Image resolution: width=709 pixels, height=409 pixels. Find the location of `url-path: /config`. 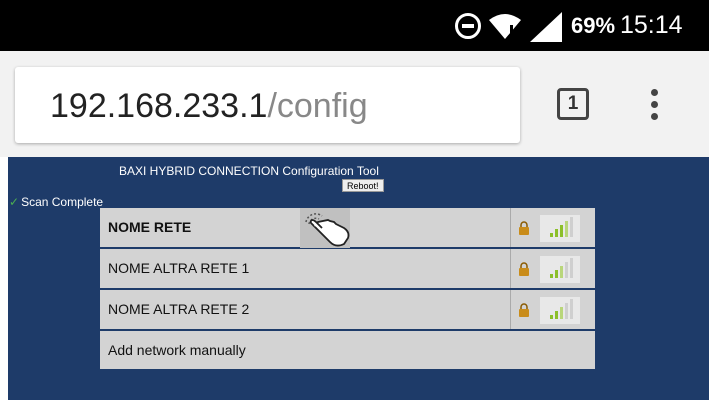

url-path: /config is located at coordinates (317, 106).